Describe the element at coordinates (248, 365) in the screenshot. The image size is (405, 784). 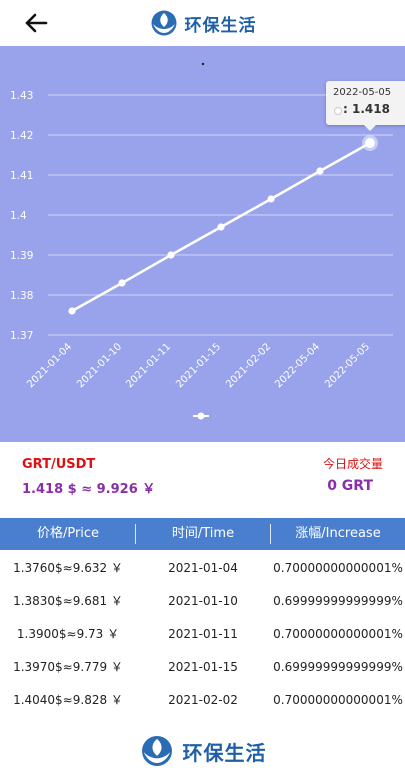
I see `x-tick-label: 2021-02-02` at that location.